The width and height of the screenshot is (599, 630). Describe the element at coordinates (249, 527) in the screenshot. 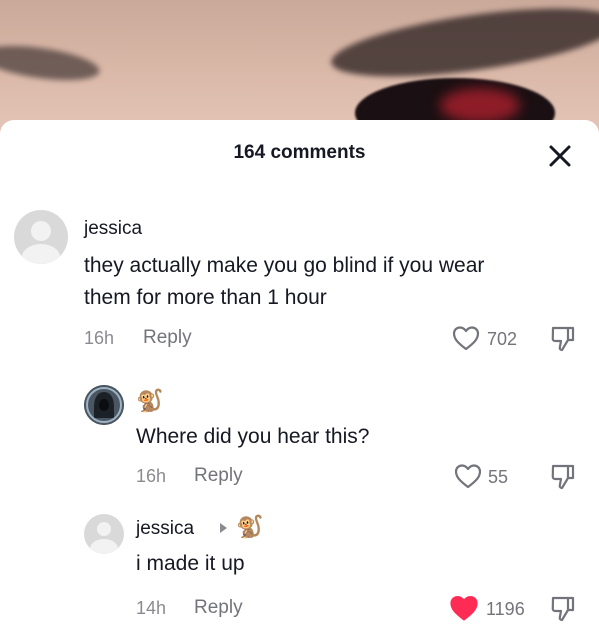

I see `reply-to-emoji-name: 🐒` at that location.